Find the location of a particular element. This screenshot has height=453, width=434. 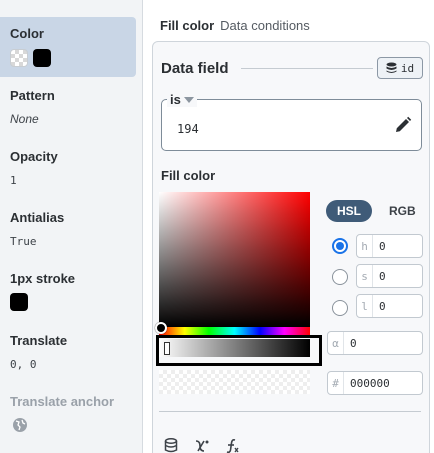

sidebar-item-label: Translate is located at coordinates (39, 340).